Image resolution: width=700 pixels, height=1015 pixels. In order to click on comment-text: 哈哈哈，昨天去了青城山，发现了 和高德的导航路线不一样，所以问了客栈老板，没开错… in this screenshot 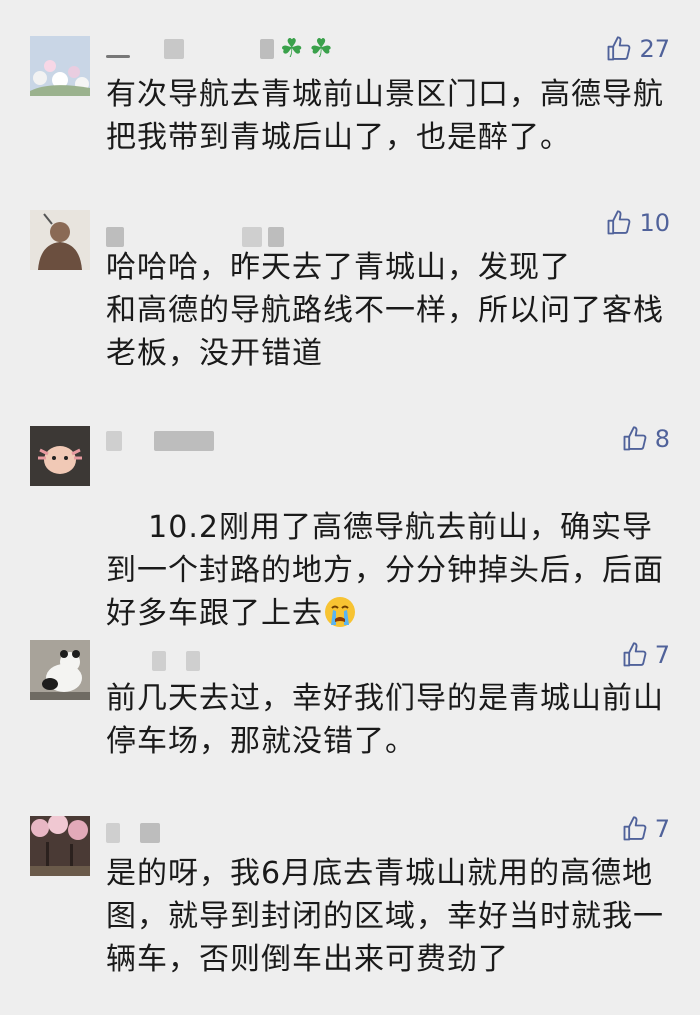, I will do `click(385, 310)`.